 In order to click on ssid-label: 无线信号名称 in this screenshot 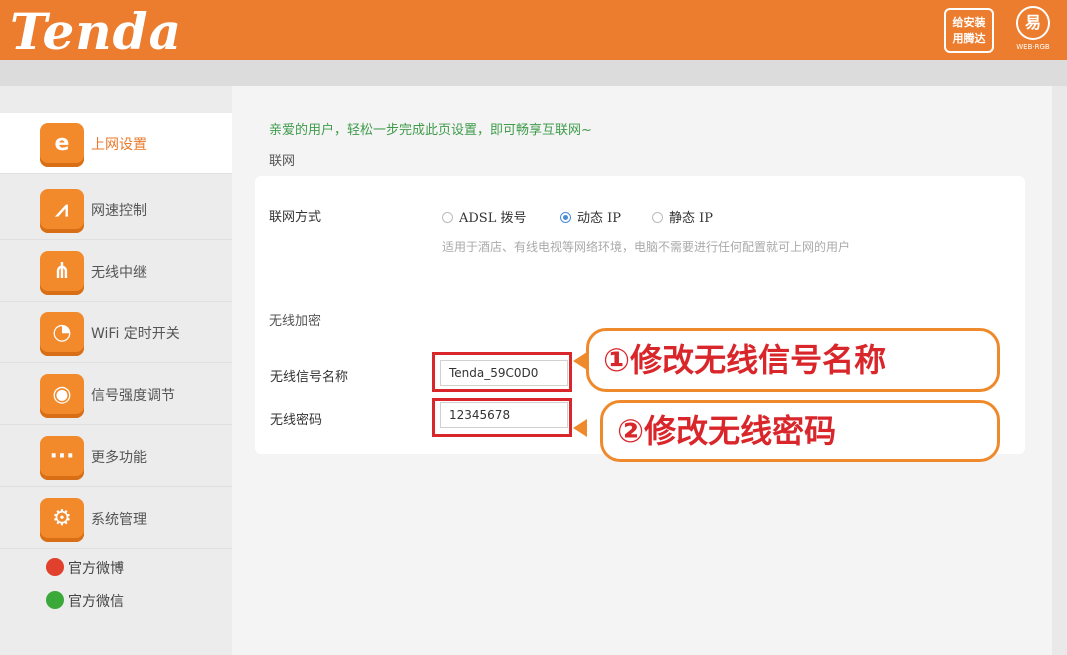, I will do `click(309, 377)`.